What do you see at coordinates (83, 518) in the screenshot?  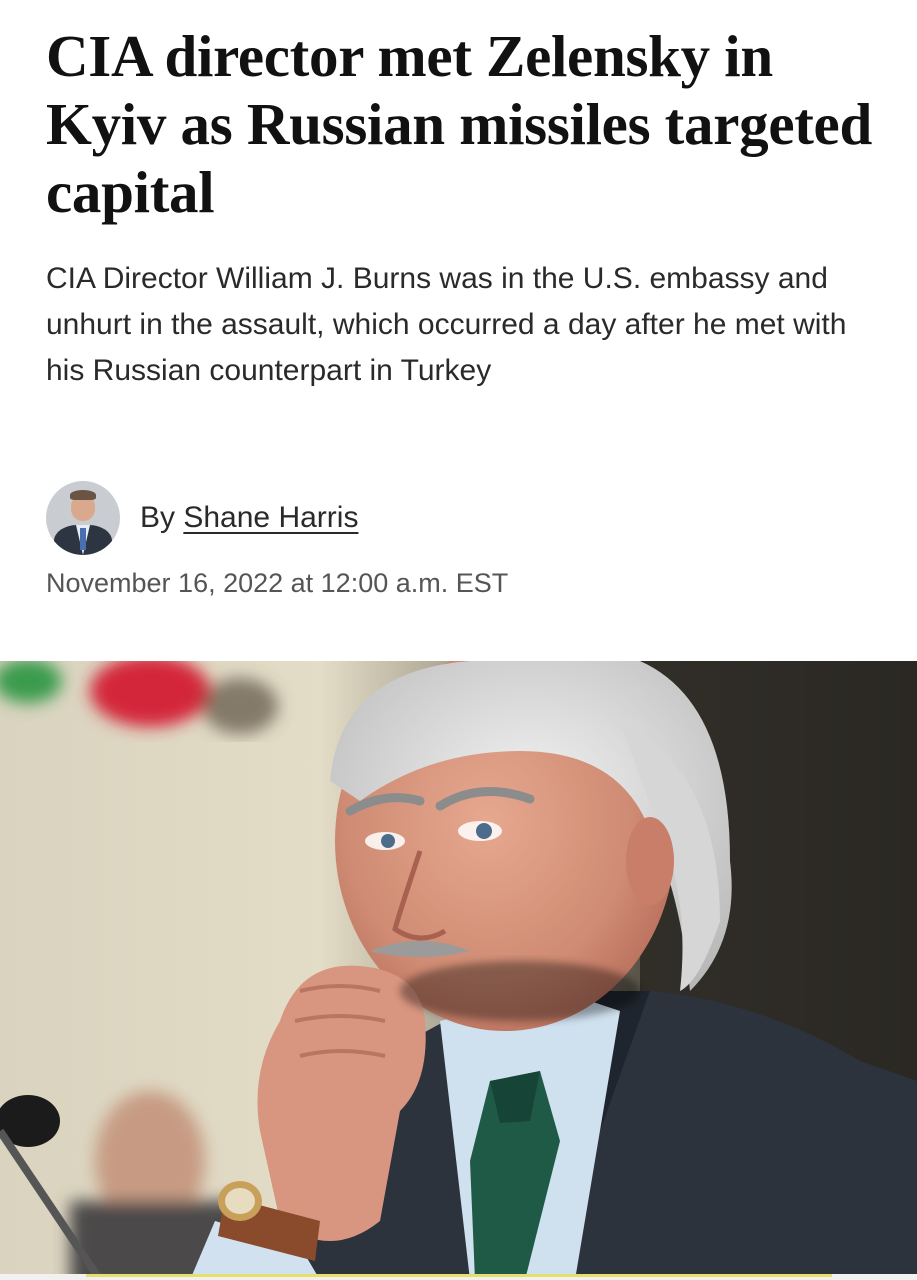 I see `author-avatar` at bounding box center [83, 518].